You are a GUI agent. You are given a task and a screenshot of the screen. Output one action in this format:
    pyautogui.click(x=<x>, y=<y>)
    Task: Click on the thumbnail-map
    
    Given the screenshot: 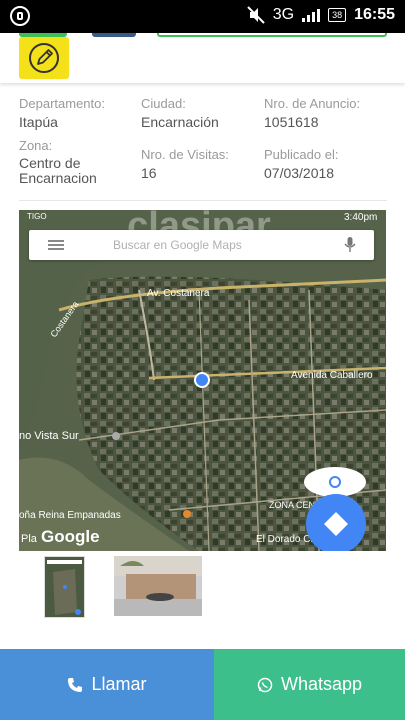 What is the action you would take?
    pyautogui.click(x=64, y=587)
    